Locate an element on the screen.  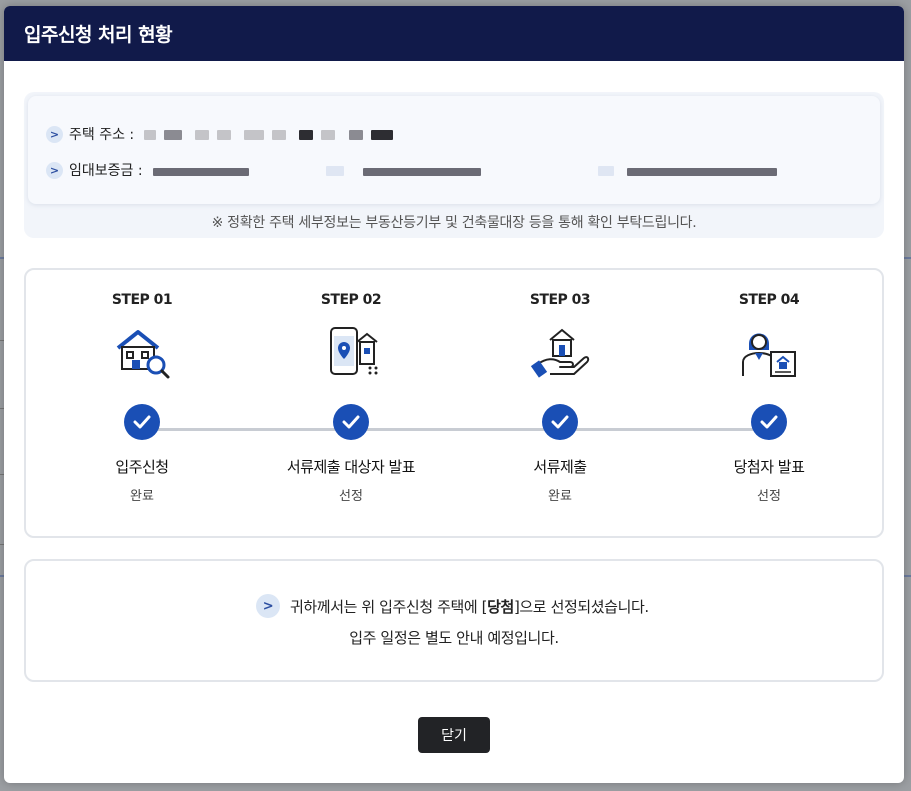
step-label: STEP 01 is located at coordinates (142, 300).